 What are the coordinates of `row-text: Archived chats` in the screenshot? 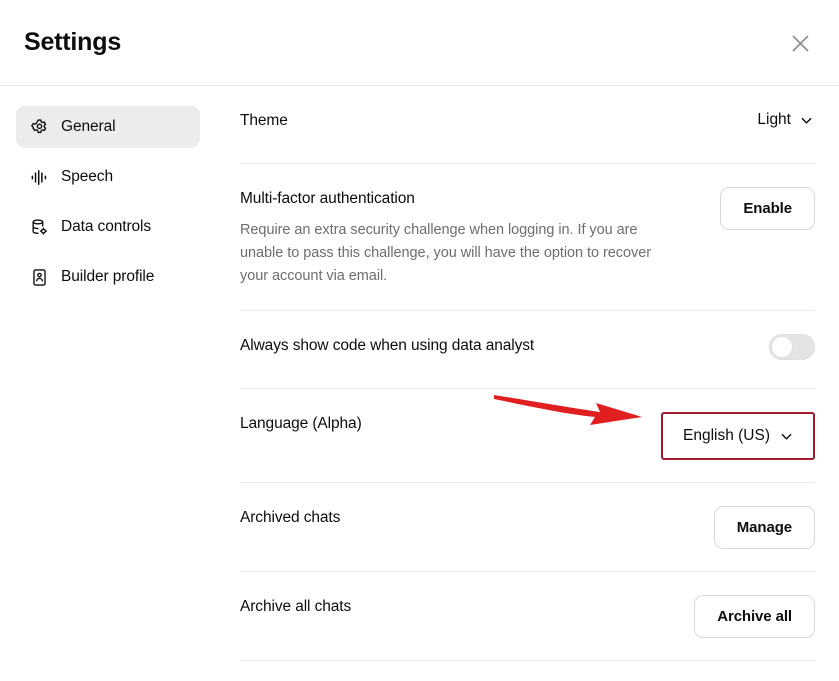 It's located at (290, 517).